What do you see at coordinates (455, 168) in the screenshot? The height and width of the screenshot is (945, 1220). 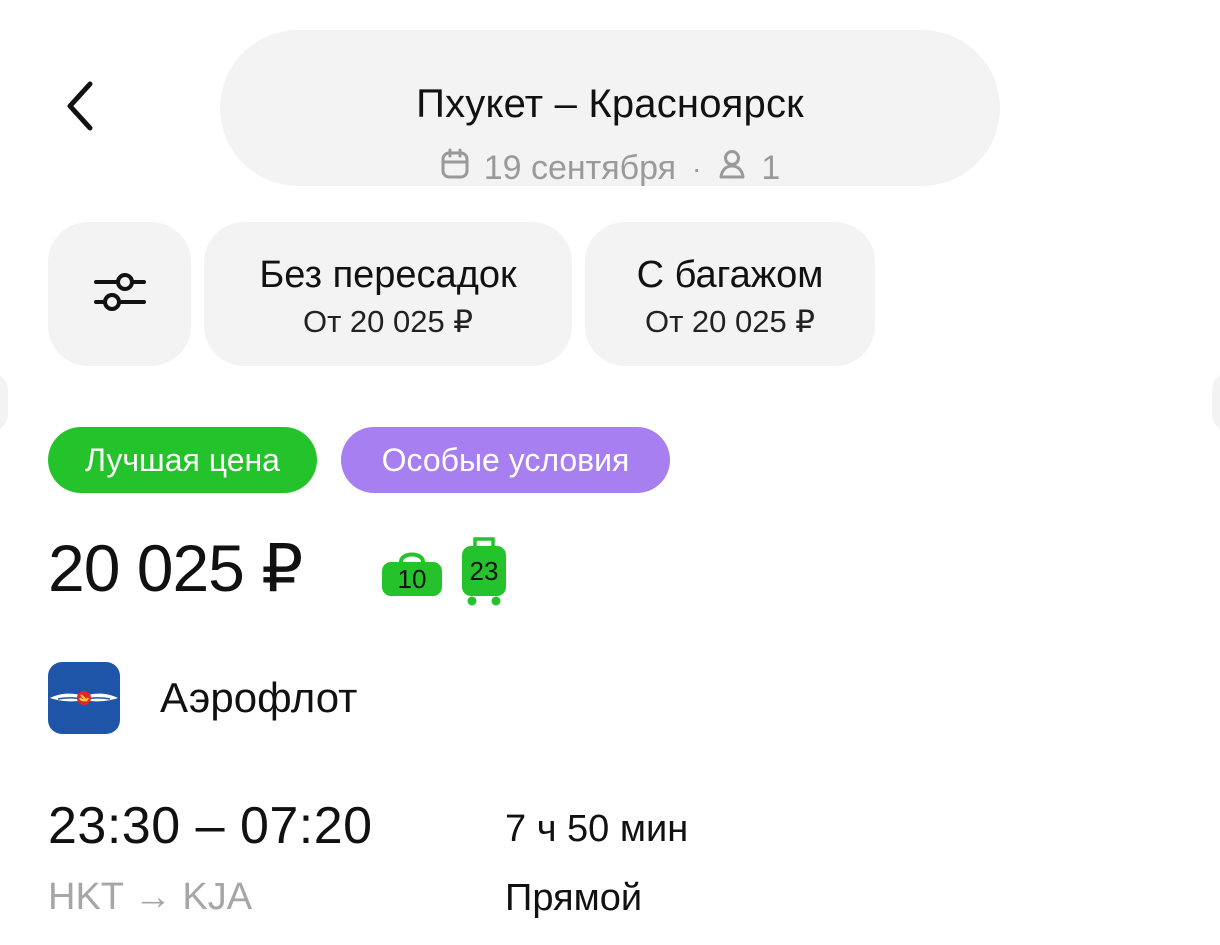 I see `calendar-icon` at bounding box center [455, 168].